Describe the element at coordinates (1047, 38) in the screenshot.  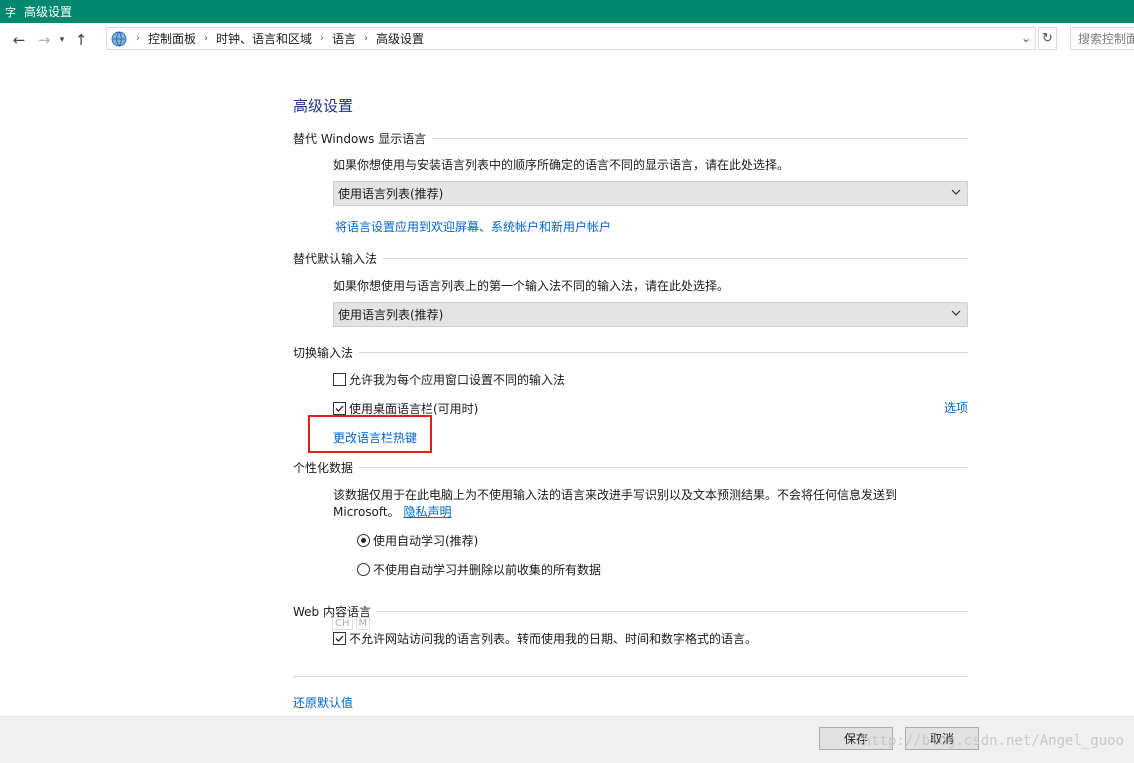
I see `refresh-icon: ↻` at that location.